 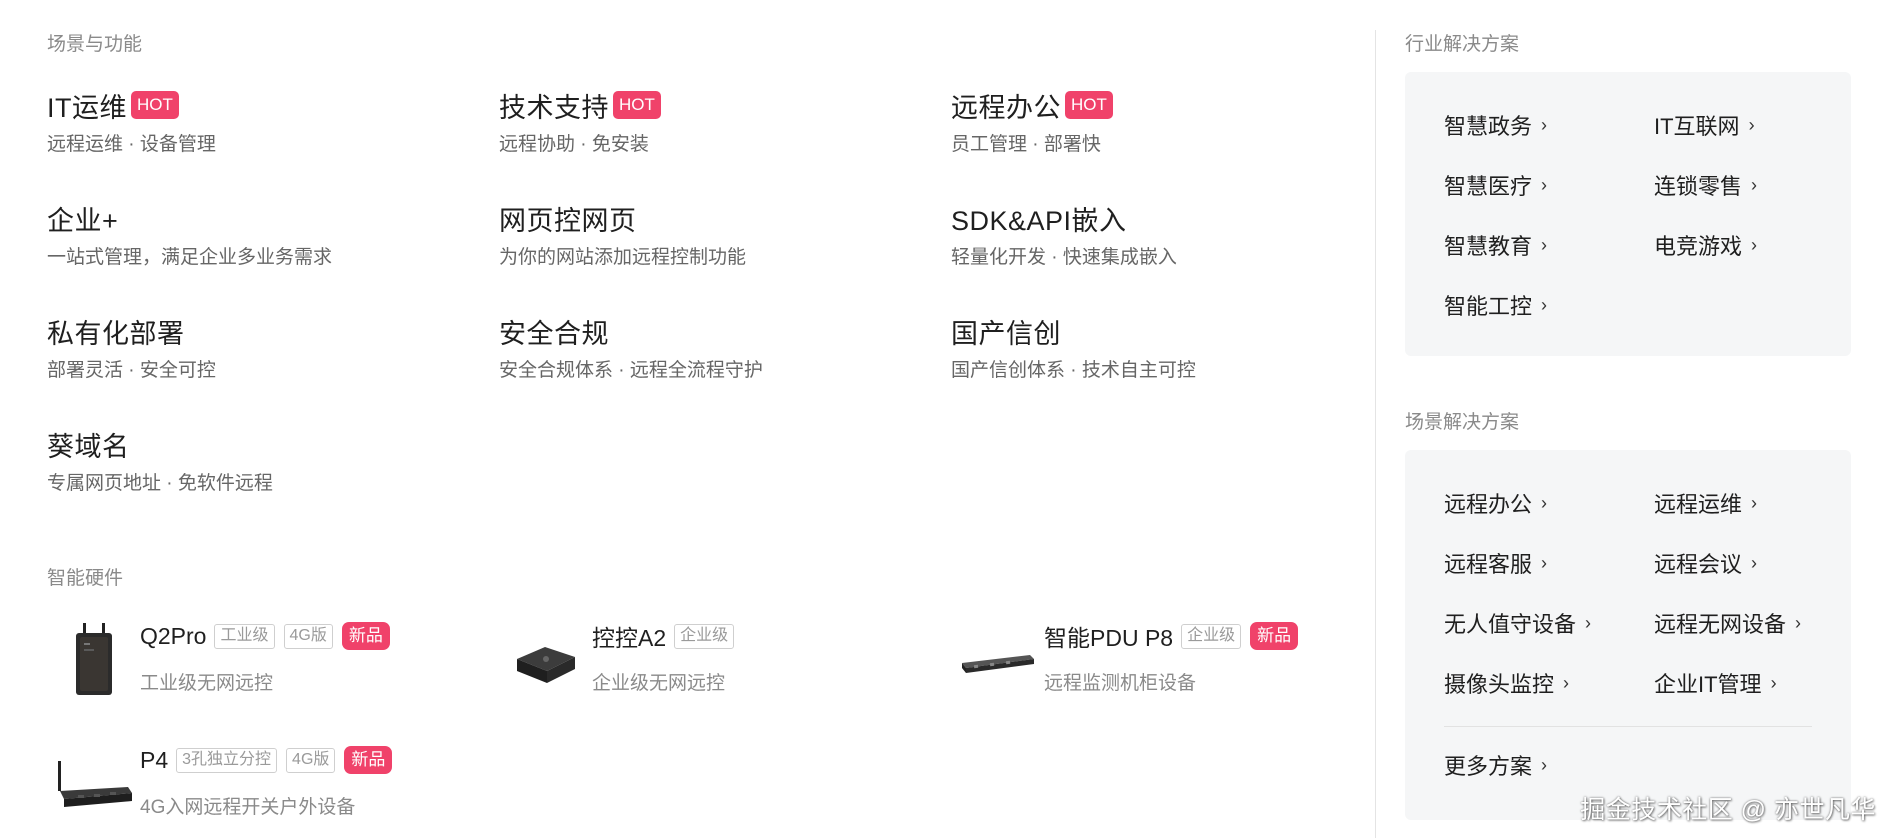 I want to click on feature-title: 企业+, so click(x=83, y=220).